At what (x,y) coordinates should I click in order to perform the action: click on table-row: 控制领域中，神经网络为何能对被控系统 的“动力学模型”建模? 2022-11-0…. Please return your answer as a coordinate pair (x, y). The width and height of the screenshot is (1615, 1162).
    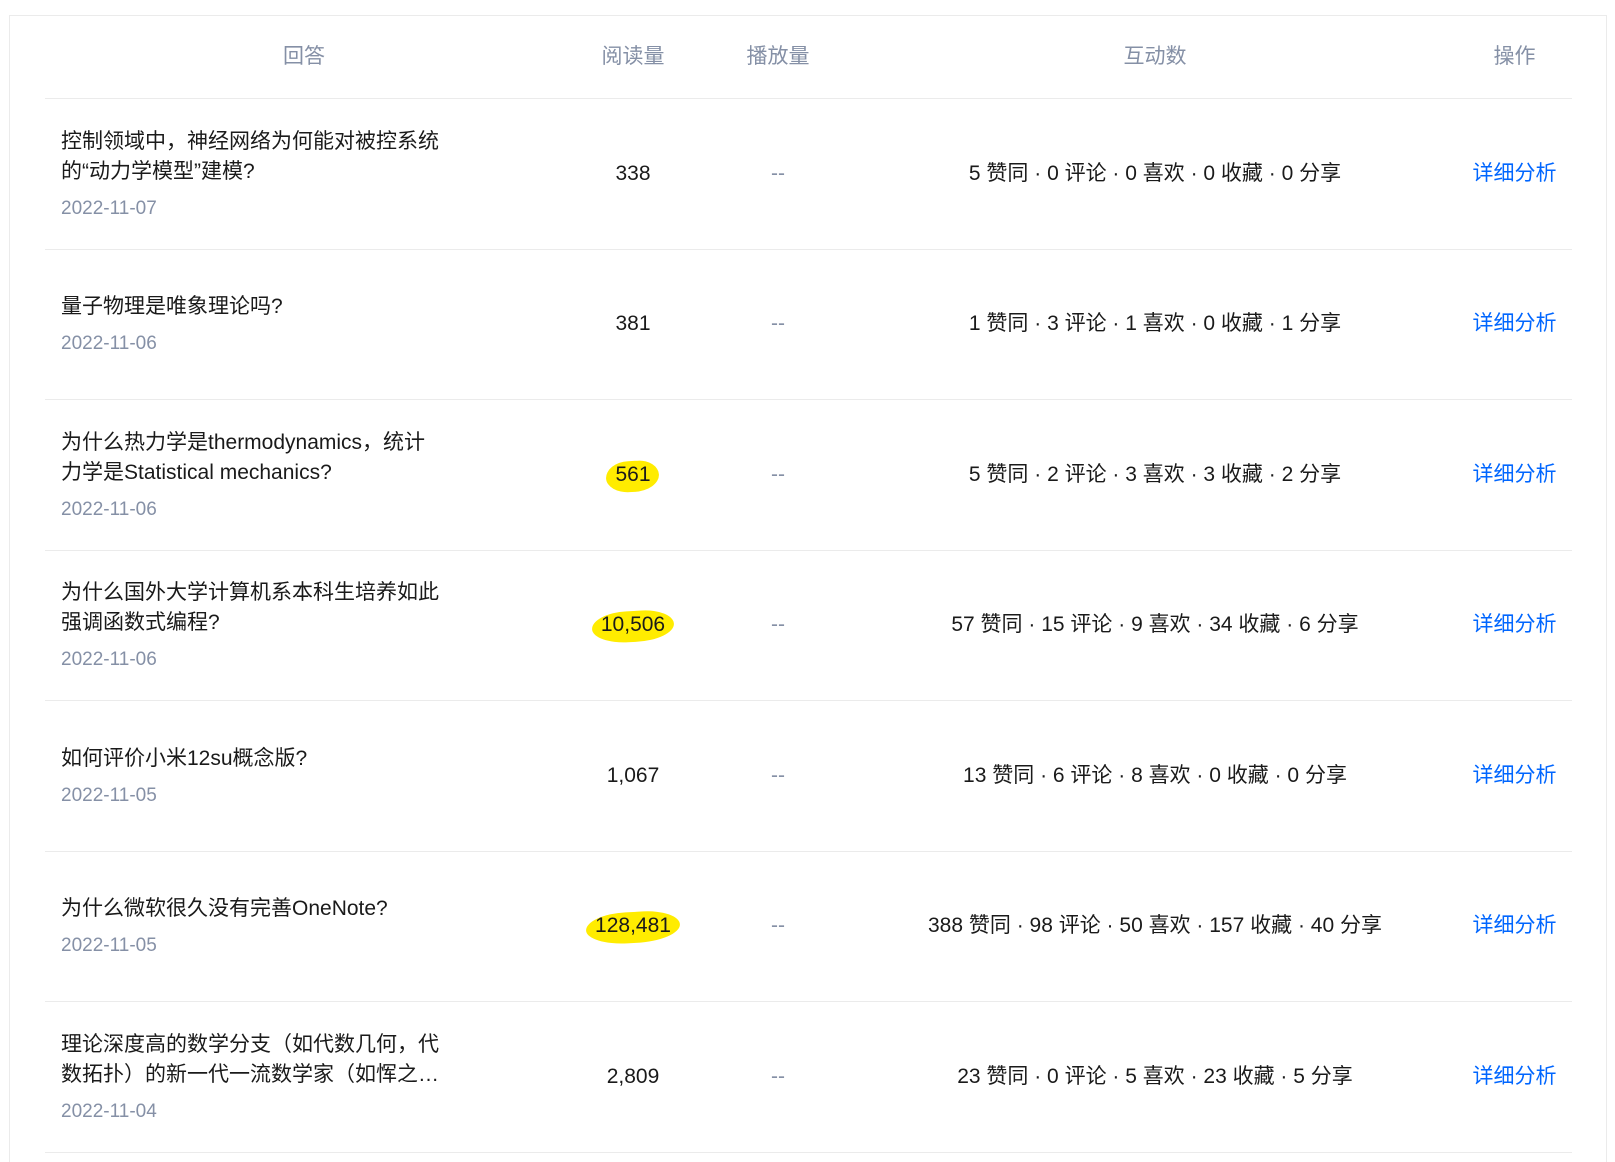
    Looking at the image, I should click on (808, 174).